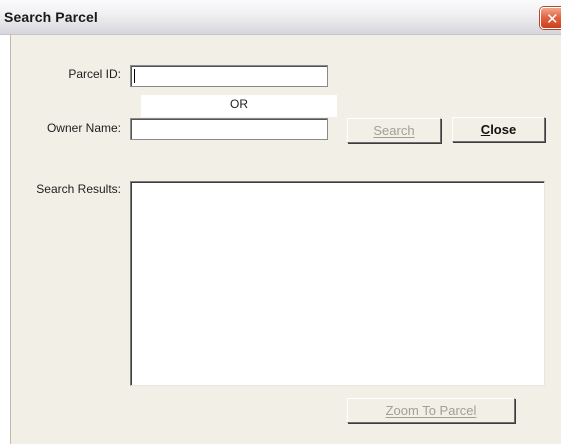  Describe the element at coordinates (94, 74) in the screenshot. I see `parcel-id-label: Parcel ID:` at that location.